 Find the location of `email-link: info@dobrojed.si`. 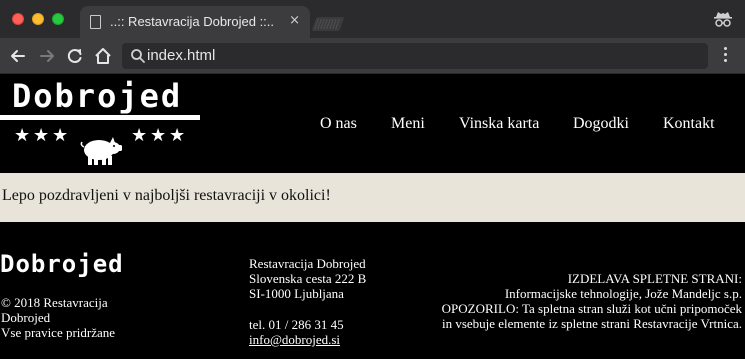

email-link: info@dobrojed.si is located at coordinates (296, 339).